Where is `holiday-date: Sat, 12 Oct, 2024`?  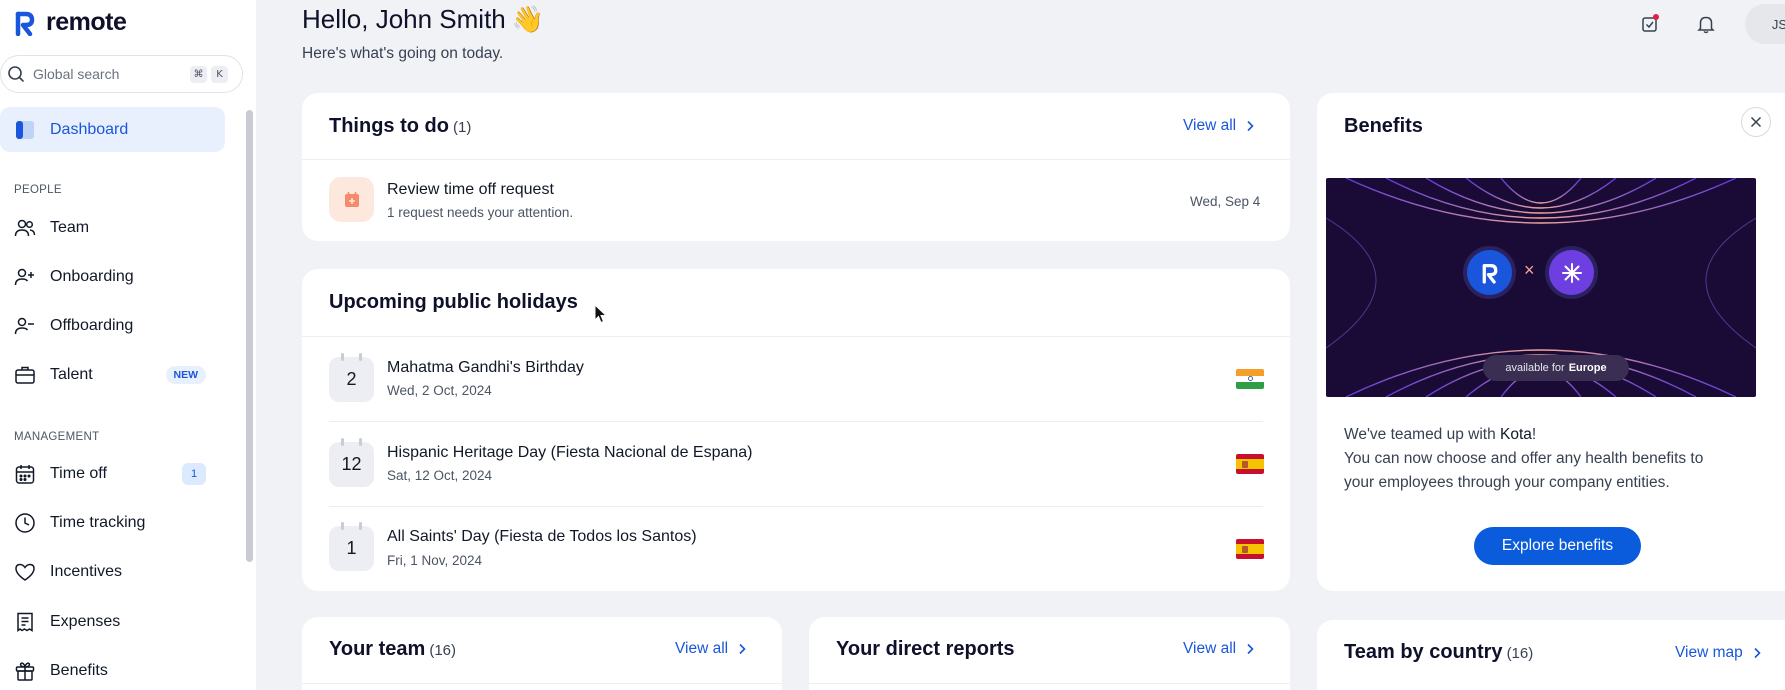 holiday-date: Sat, 12 Oct, 2024 is located at coordinates (440, 475).